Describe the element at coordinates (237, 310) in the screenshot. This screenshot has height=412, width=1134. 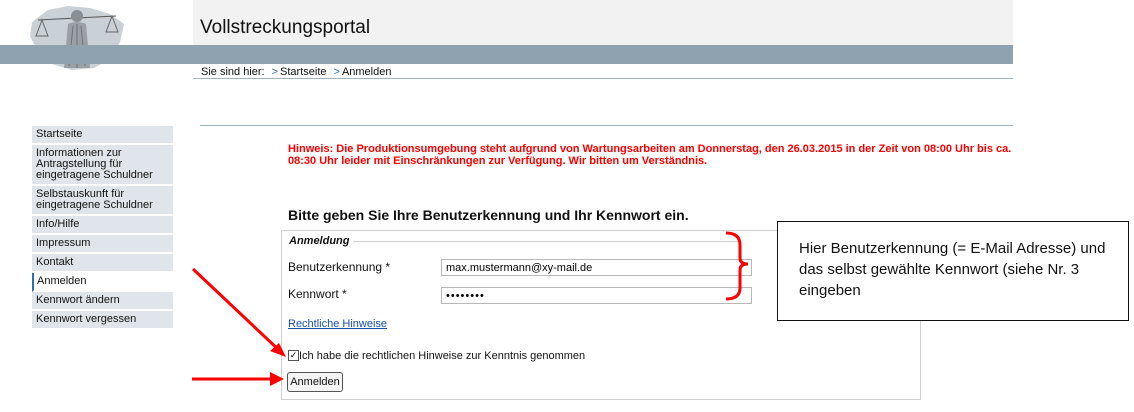
I see `arrow-icon` at that location.